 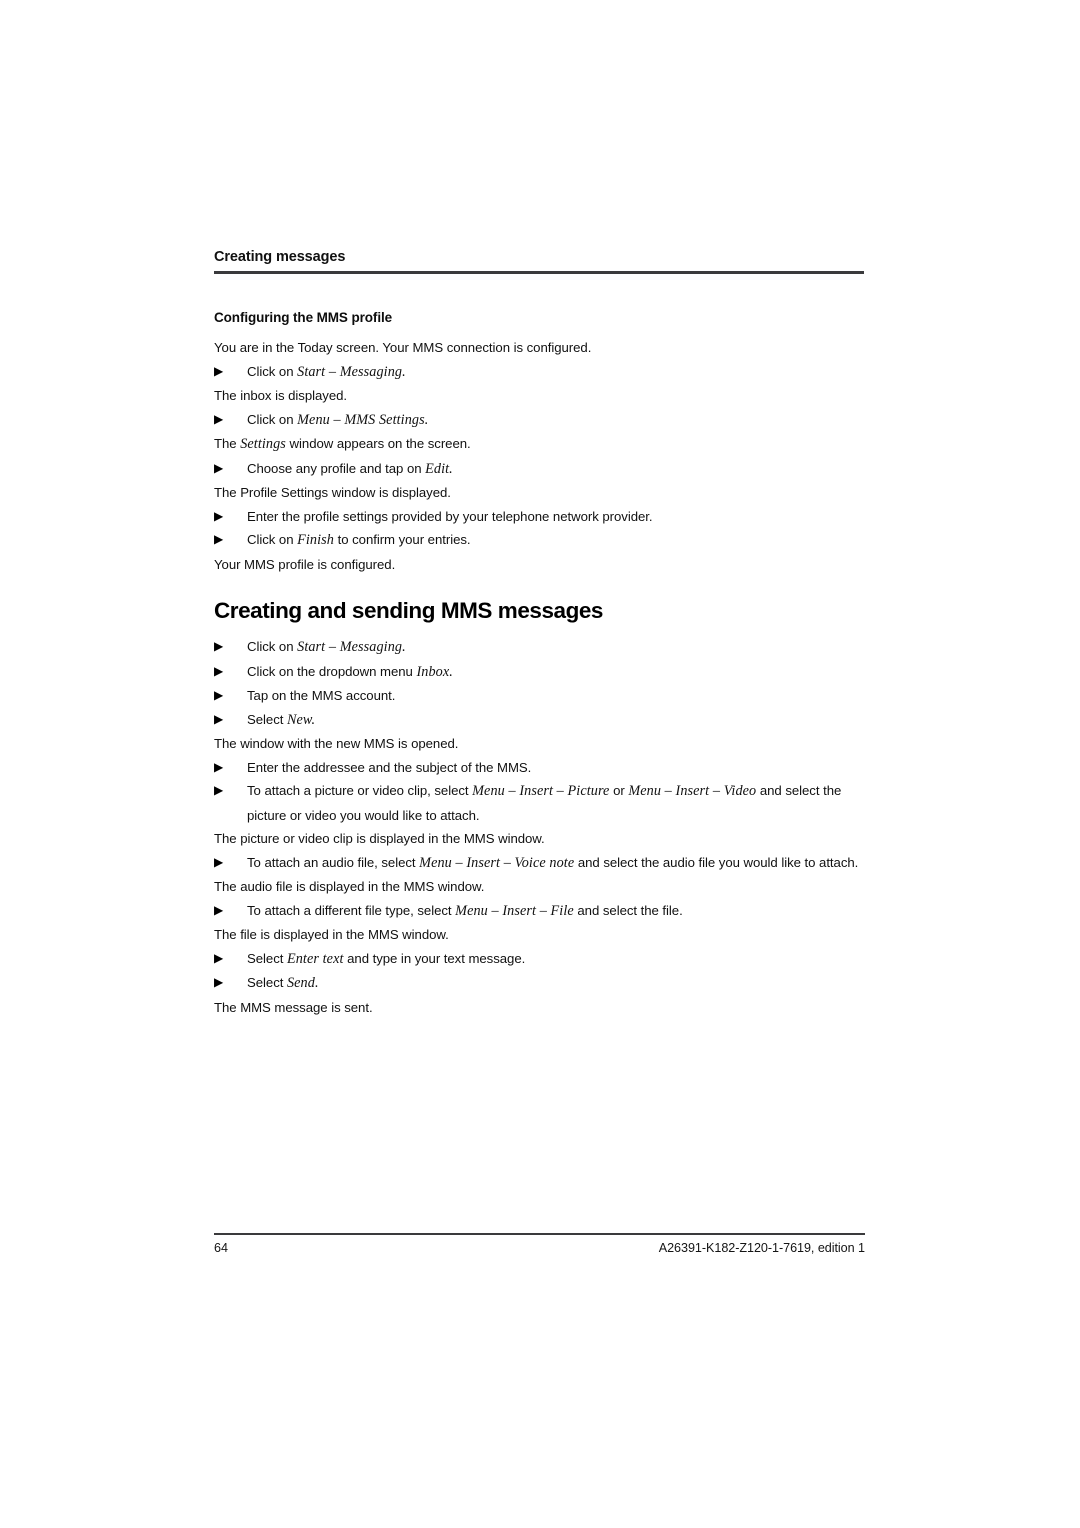 What do you see at coordinates (408, 610) in the screenshot?
I see `section-heading: Creating and sending MMS messages` at bounding box center [408, 610].